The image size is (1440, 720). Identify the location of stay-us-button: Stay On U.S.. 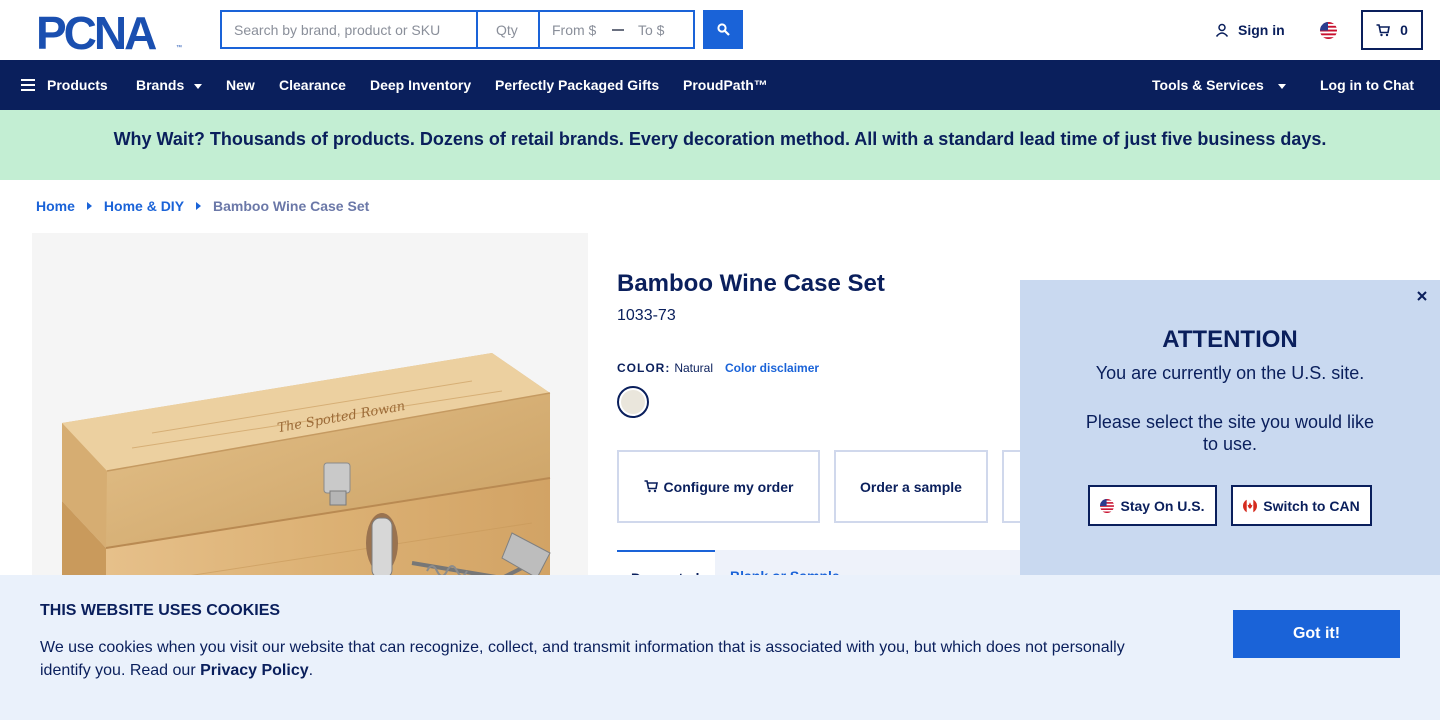
(1152, 505).